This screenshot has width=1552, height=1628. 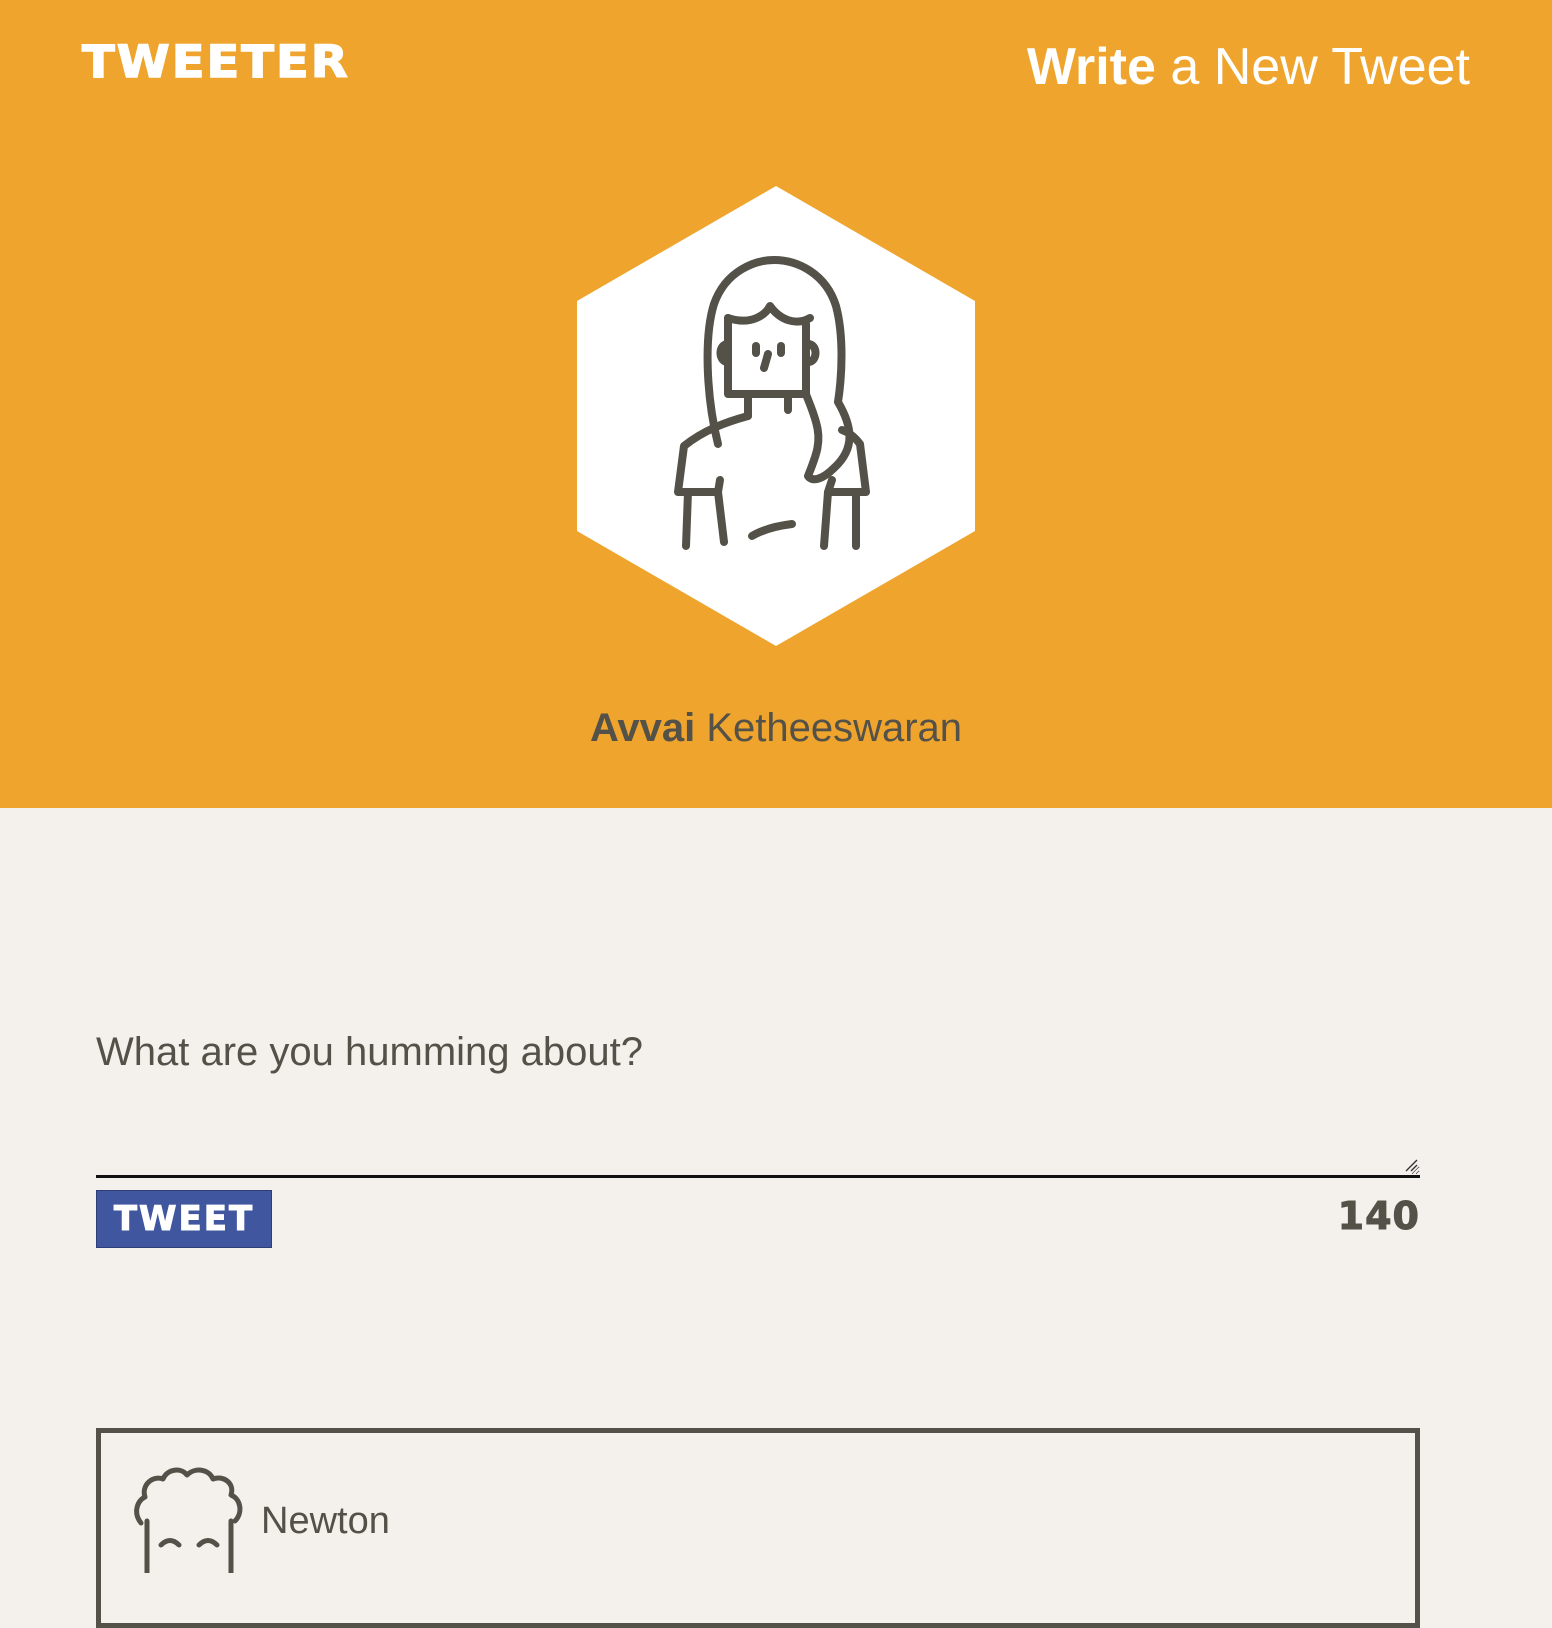 I want to click on tweet-text-input, so click(x=758, y=1094).